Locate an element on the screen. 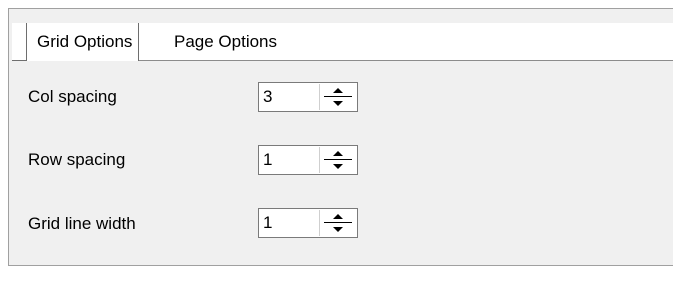 This screenshot has width=673, height=291. col-spacing-label: Col spacing is located at coordinates (72, 96).